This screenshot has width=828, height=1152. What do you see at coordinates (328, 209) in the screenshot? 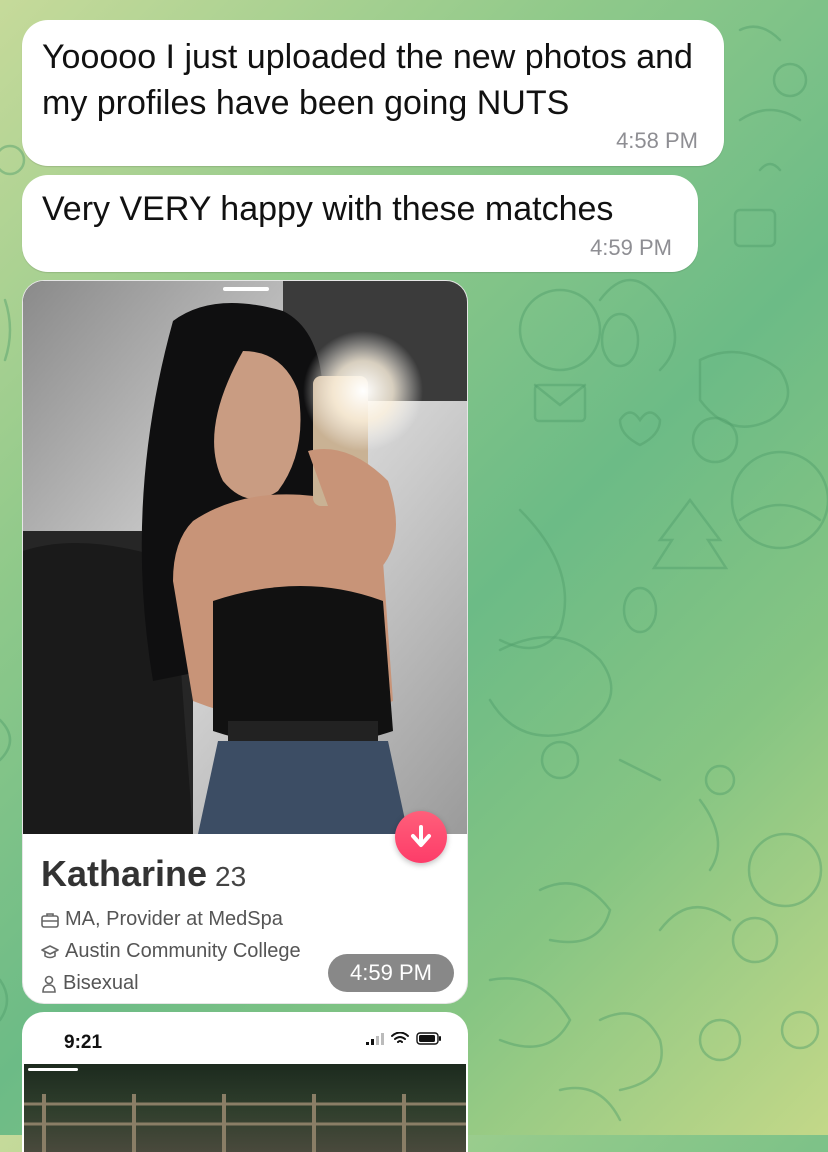
I see `message-text: Very VERY happy with these matches` at bounding box center [328, 209].